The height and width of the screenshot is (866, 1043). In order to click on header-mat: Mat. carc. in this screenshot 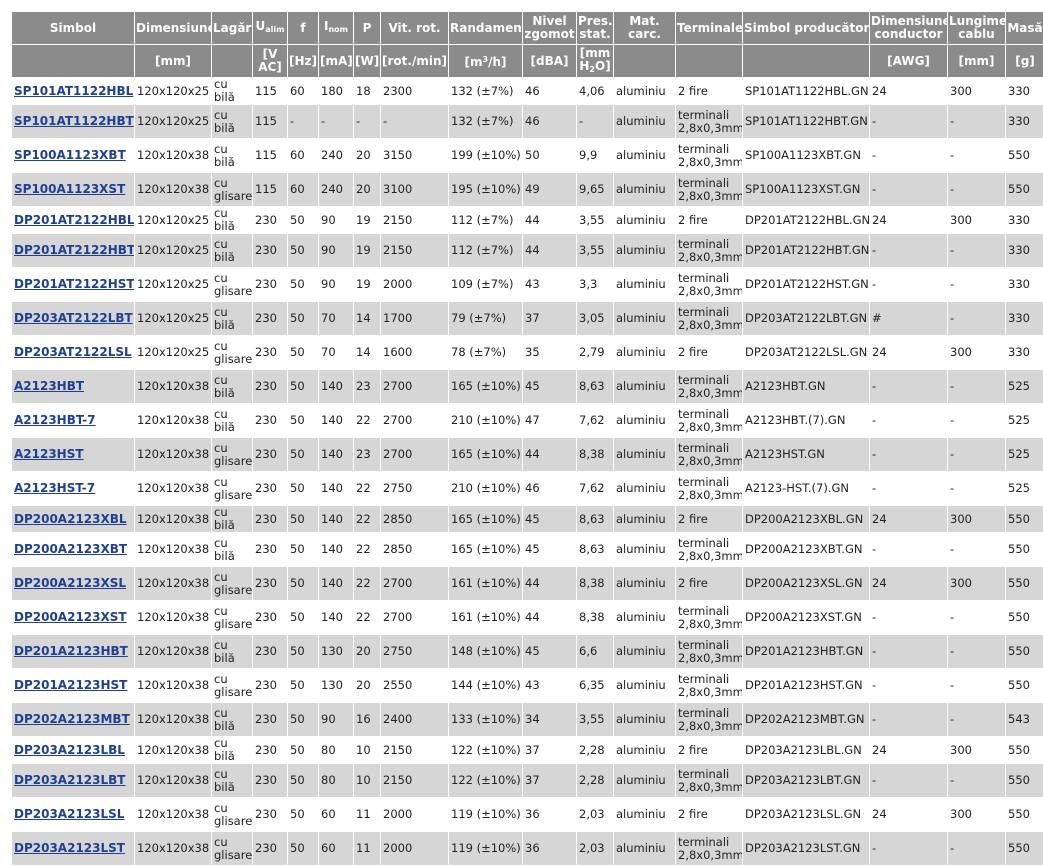, I will do `click(644, 28)`.